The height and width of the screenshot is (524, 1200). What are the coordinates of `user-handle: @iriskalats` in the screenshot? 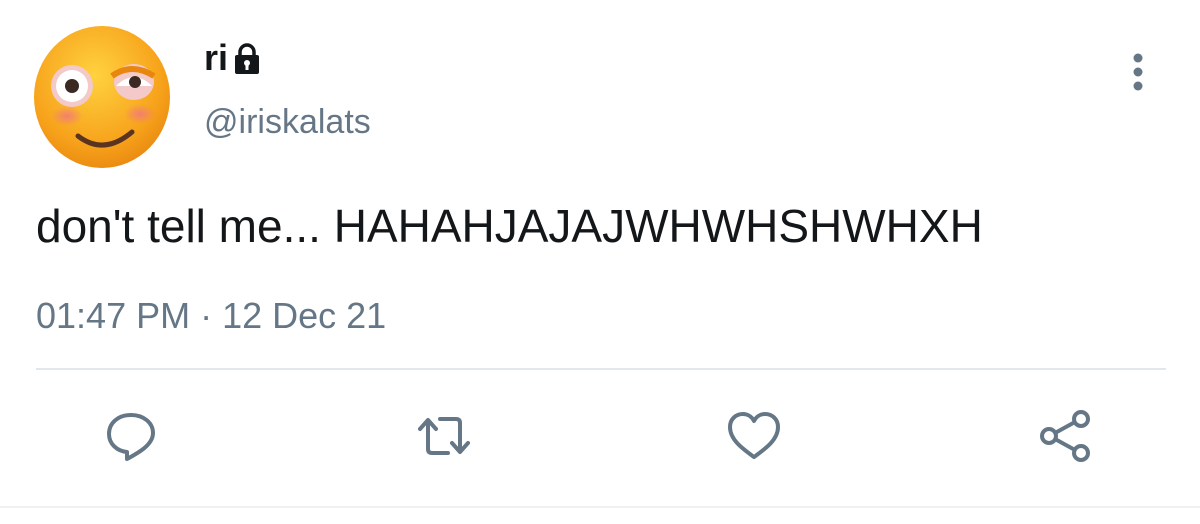 It's located at (287, 122).